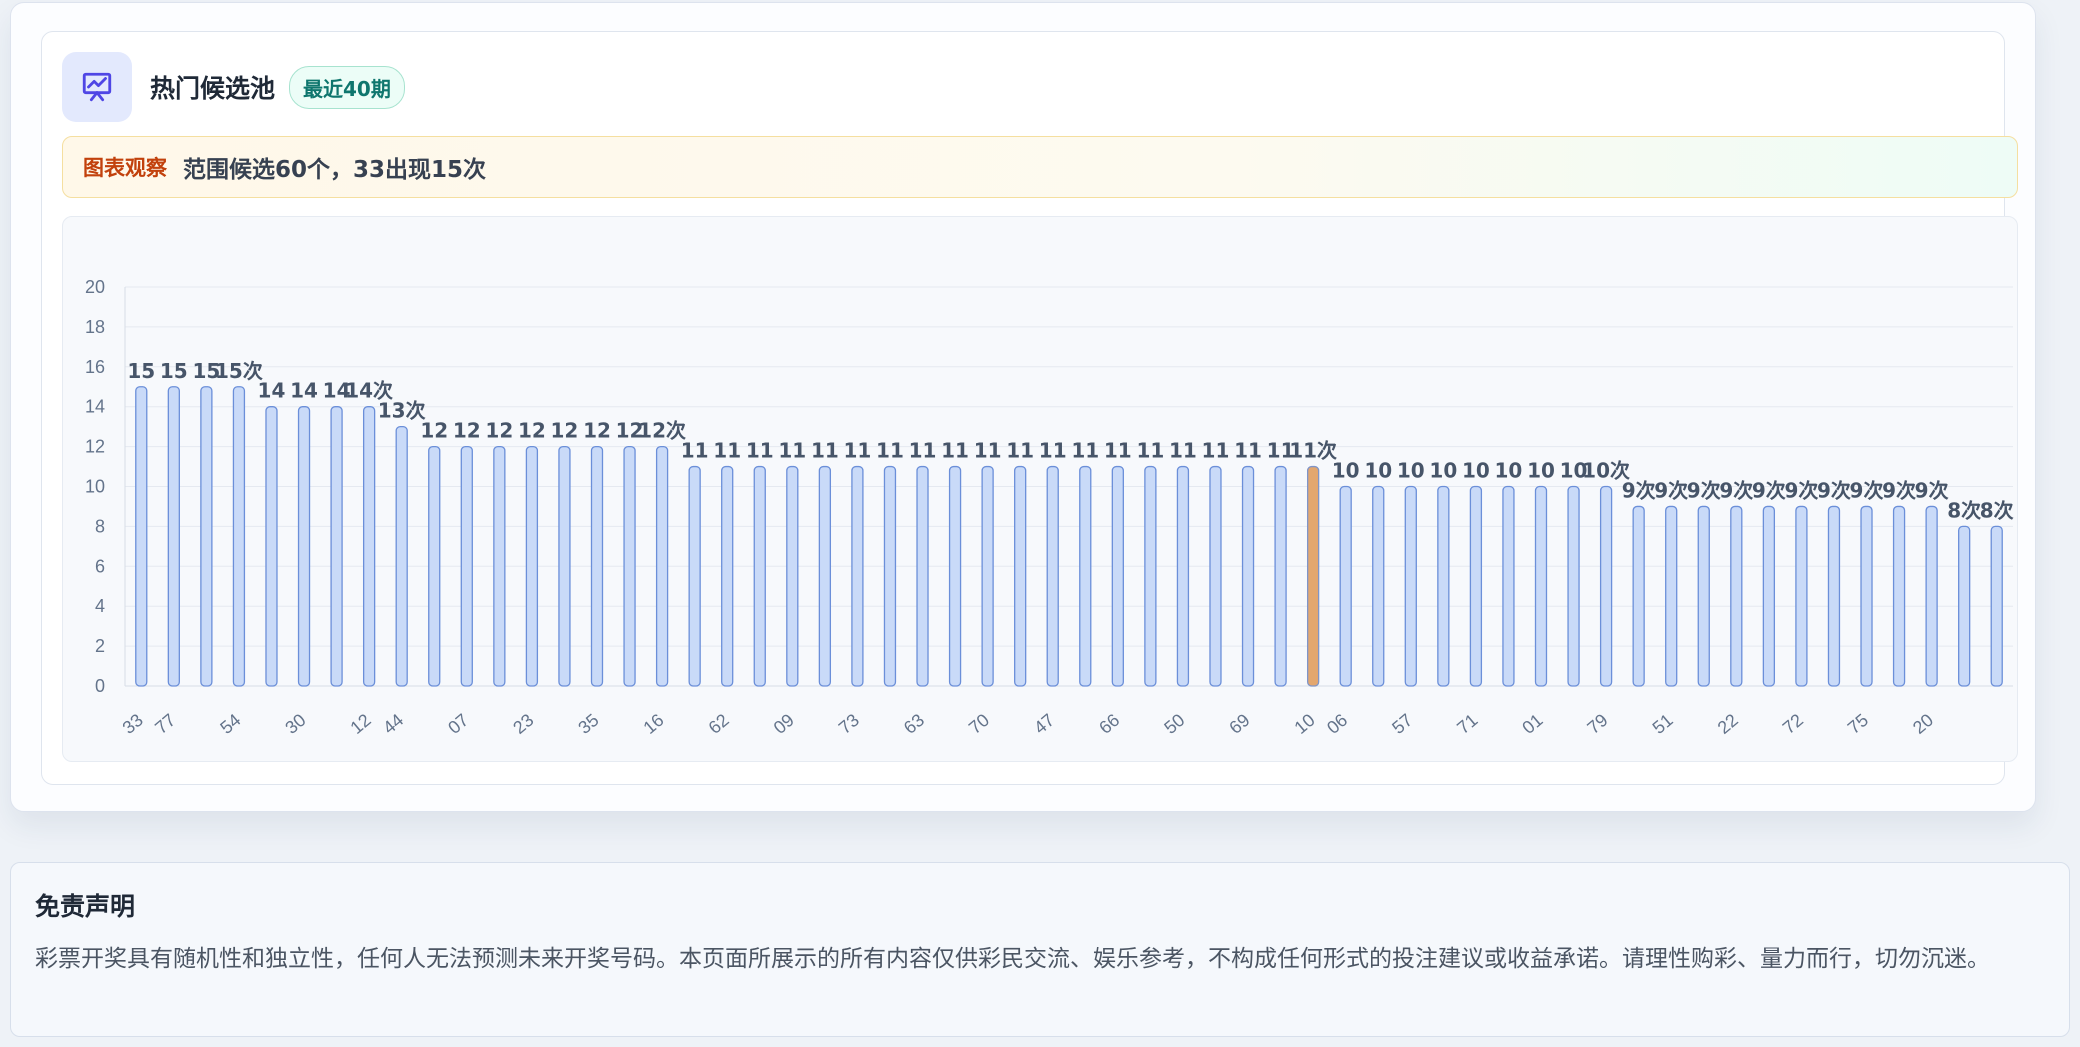  Describe the element at coordinates (100, 686) in the screenshot. I see `y-tick-label: 0` at that location.